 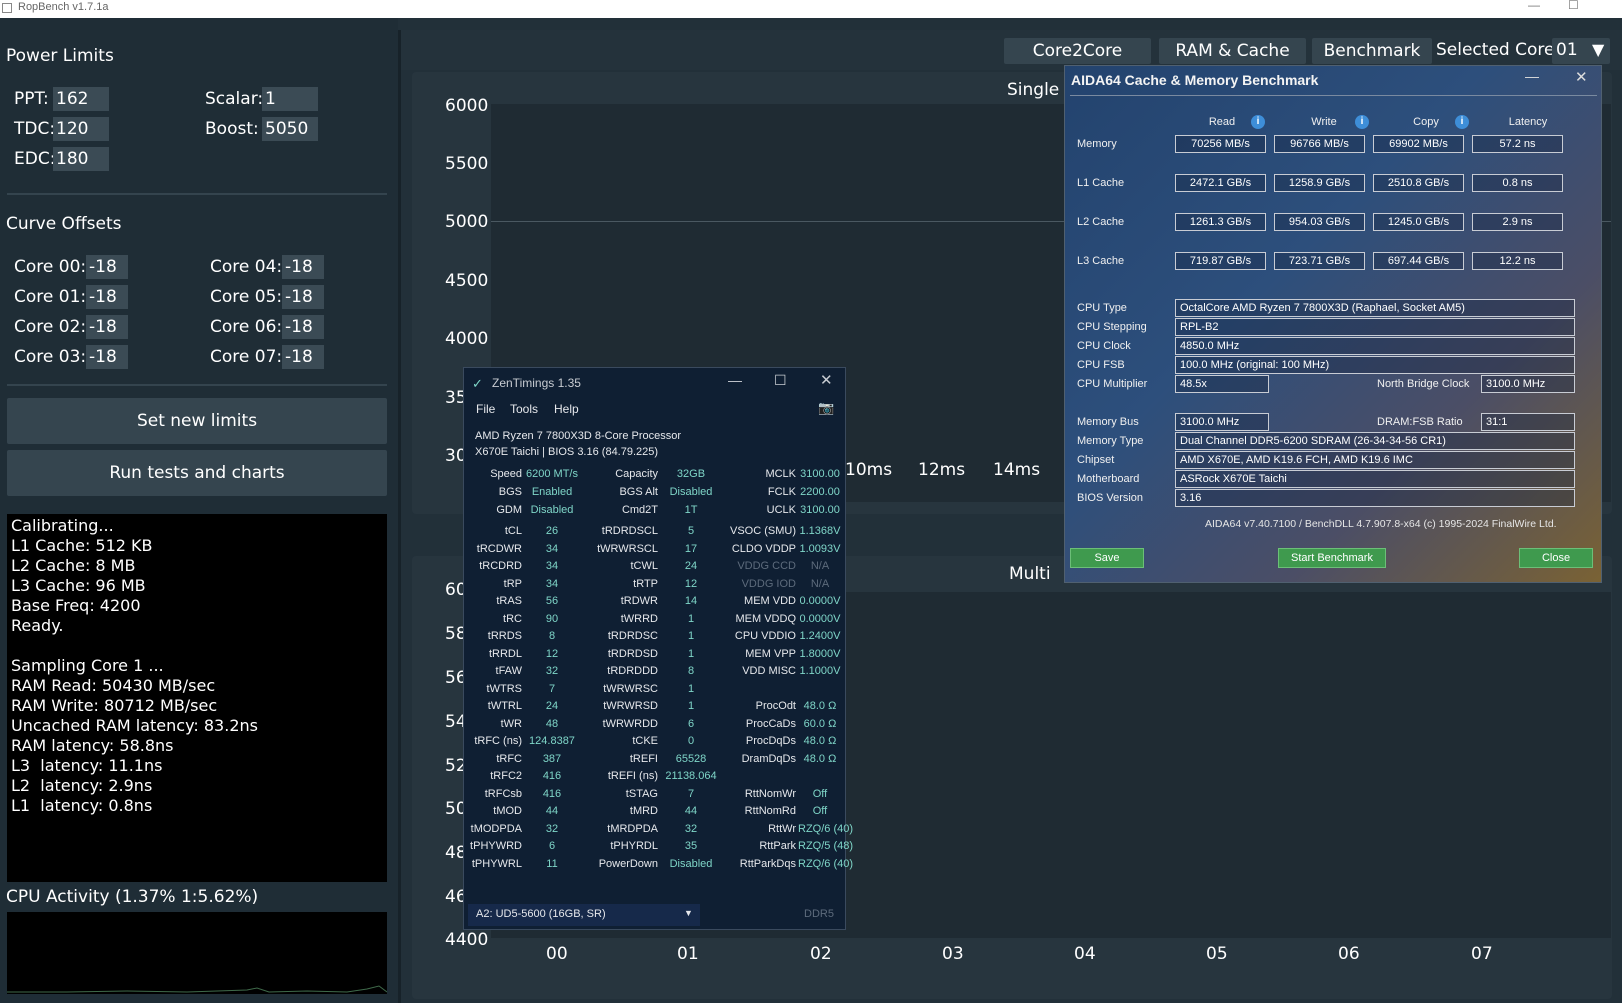 What do you see at coordinates (1107, 558) in the screenshot?
I see `save-button: Save` at bounding box center [1107, 558].